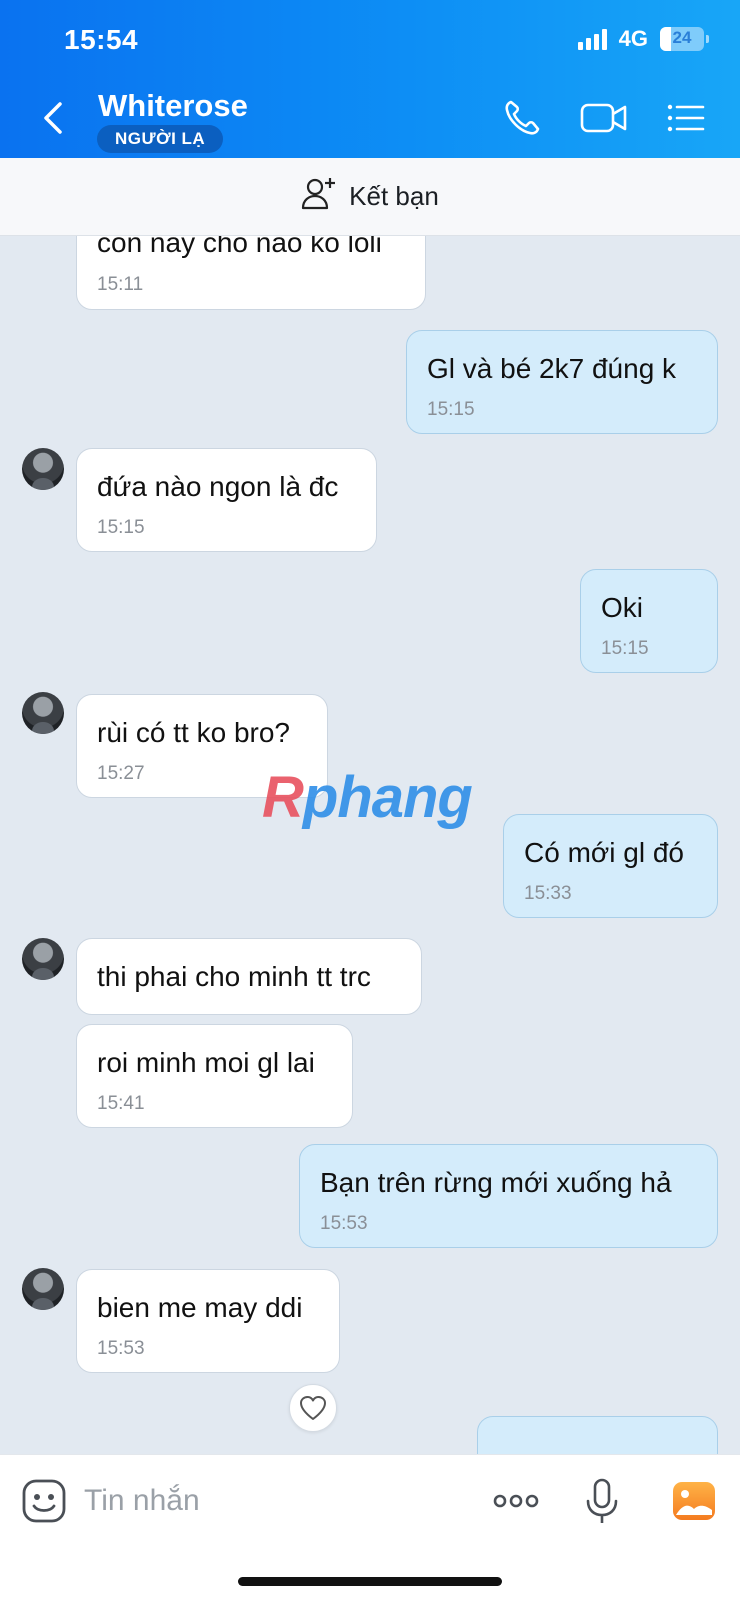 The height and width of the screenshot is (1600, 740). I want to click on contact-name: Whiterose, so click(173, 106).